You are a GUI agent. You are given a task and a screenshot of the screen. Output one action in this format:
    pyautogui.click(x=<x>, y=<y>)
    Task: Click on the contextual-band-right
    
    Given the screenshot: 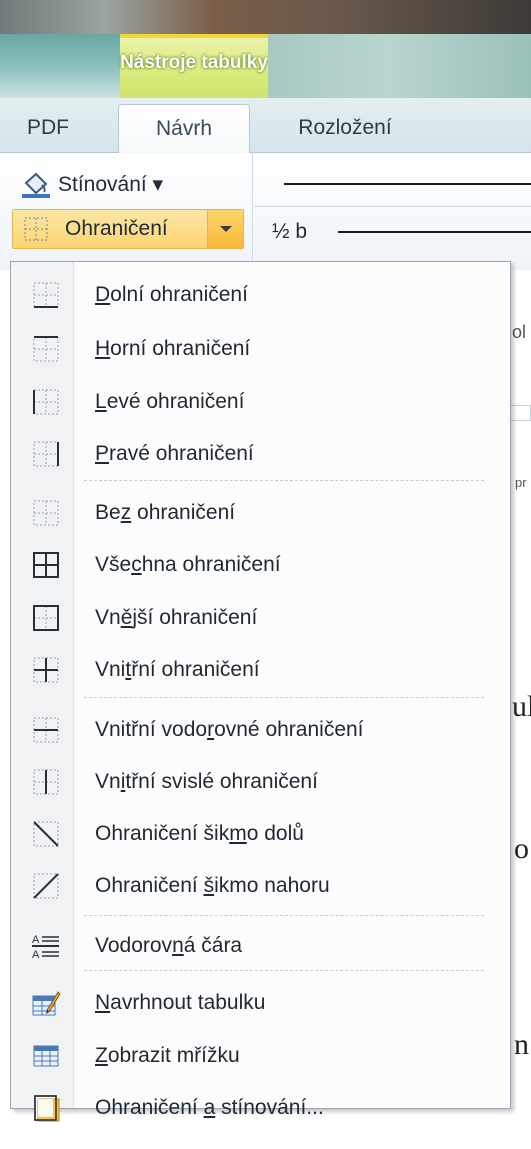 What is the action you would take?
    pyautogui.click(x=399, y=66)
    